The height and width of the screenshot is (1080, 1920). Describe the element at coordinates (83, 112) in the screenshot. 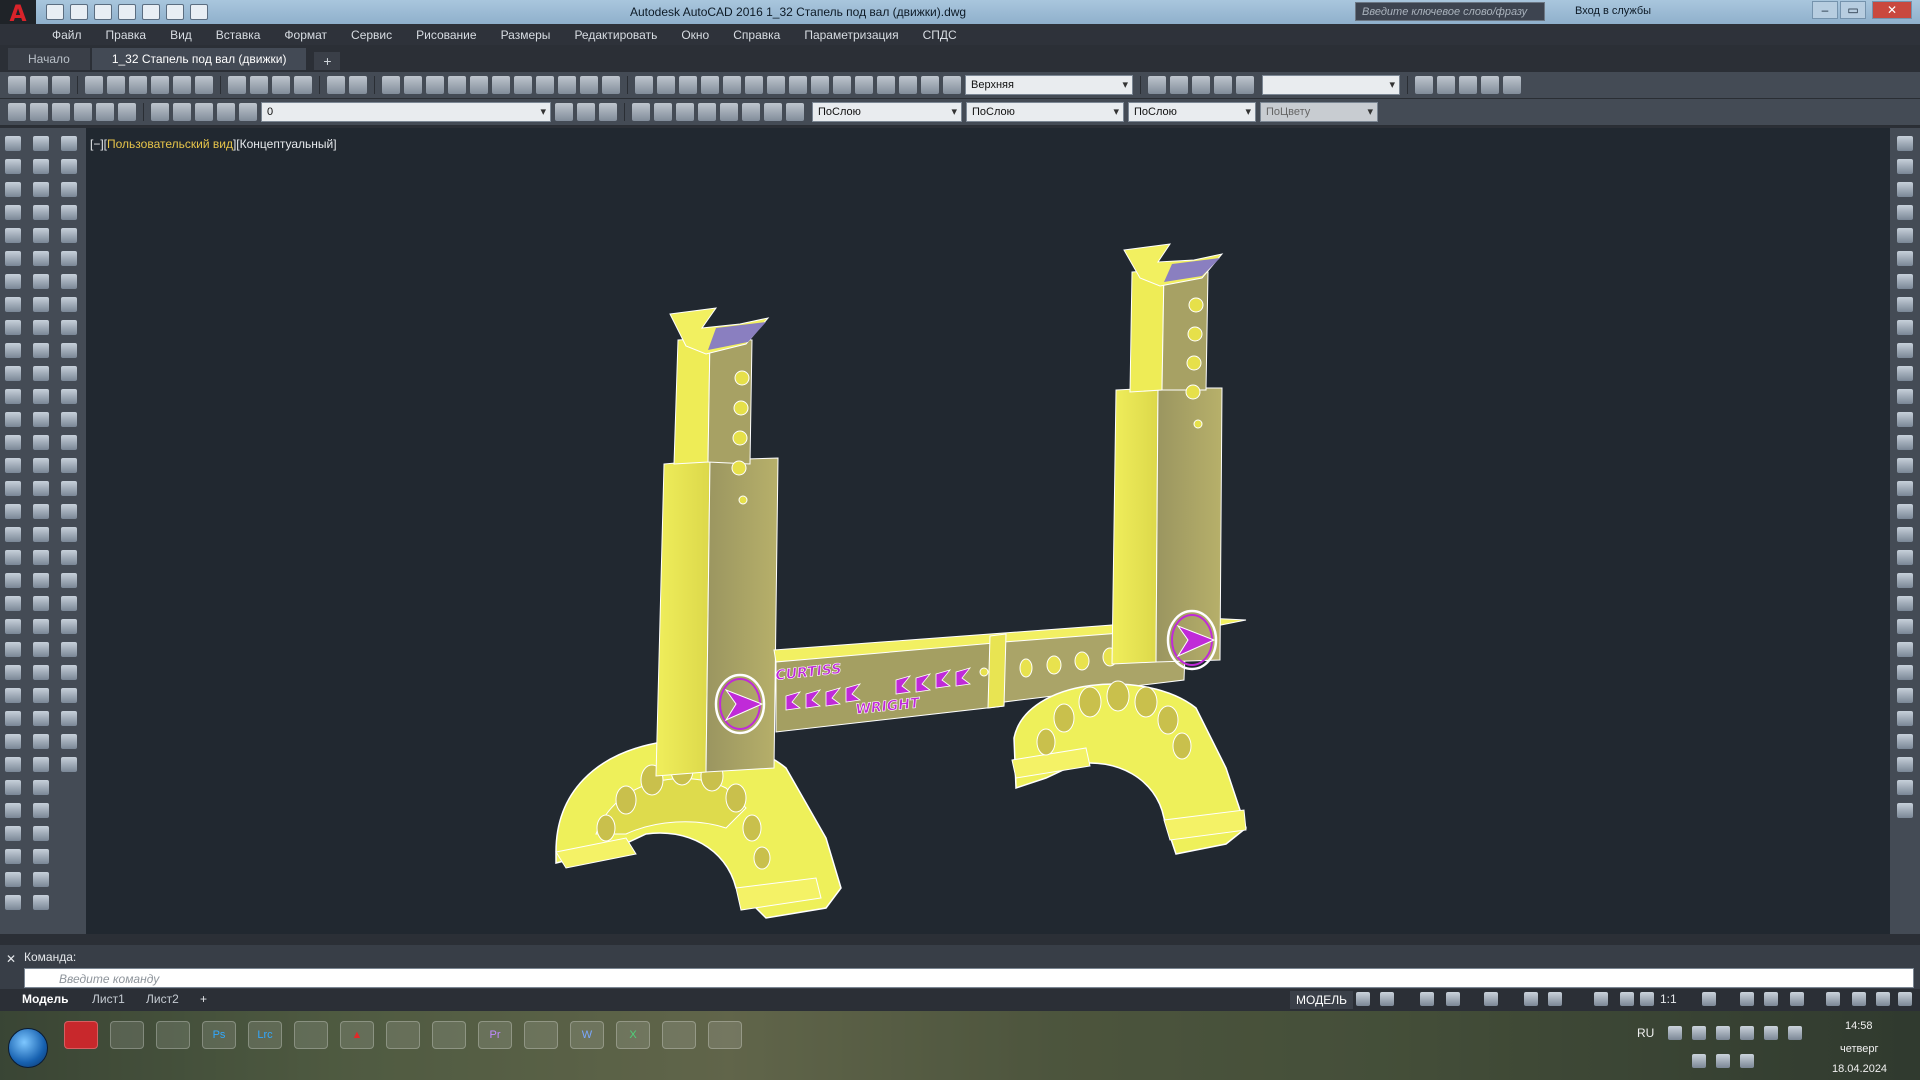

I see `layer-unisolate-icon` at that location.